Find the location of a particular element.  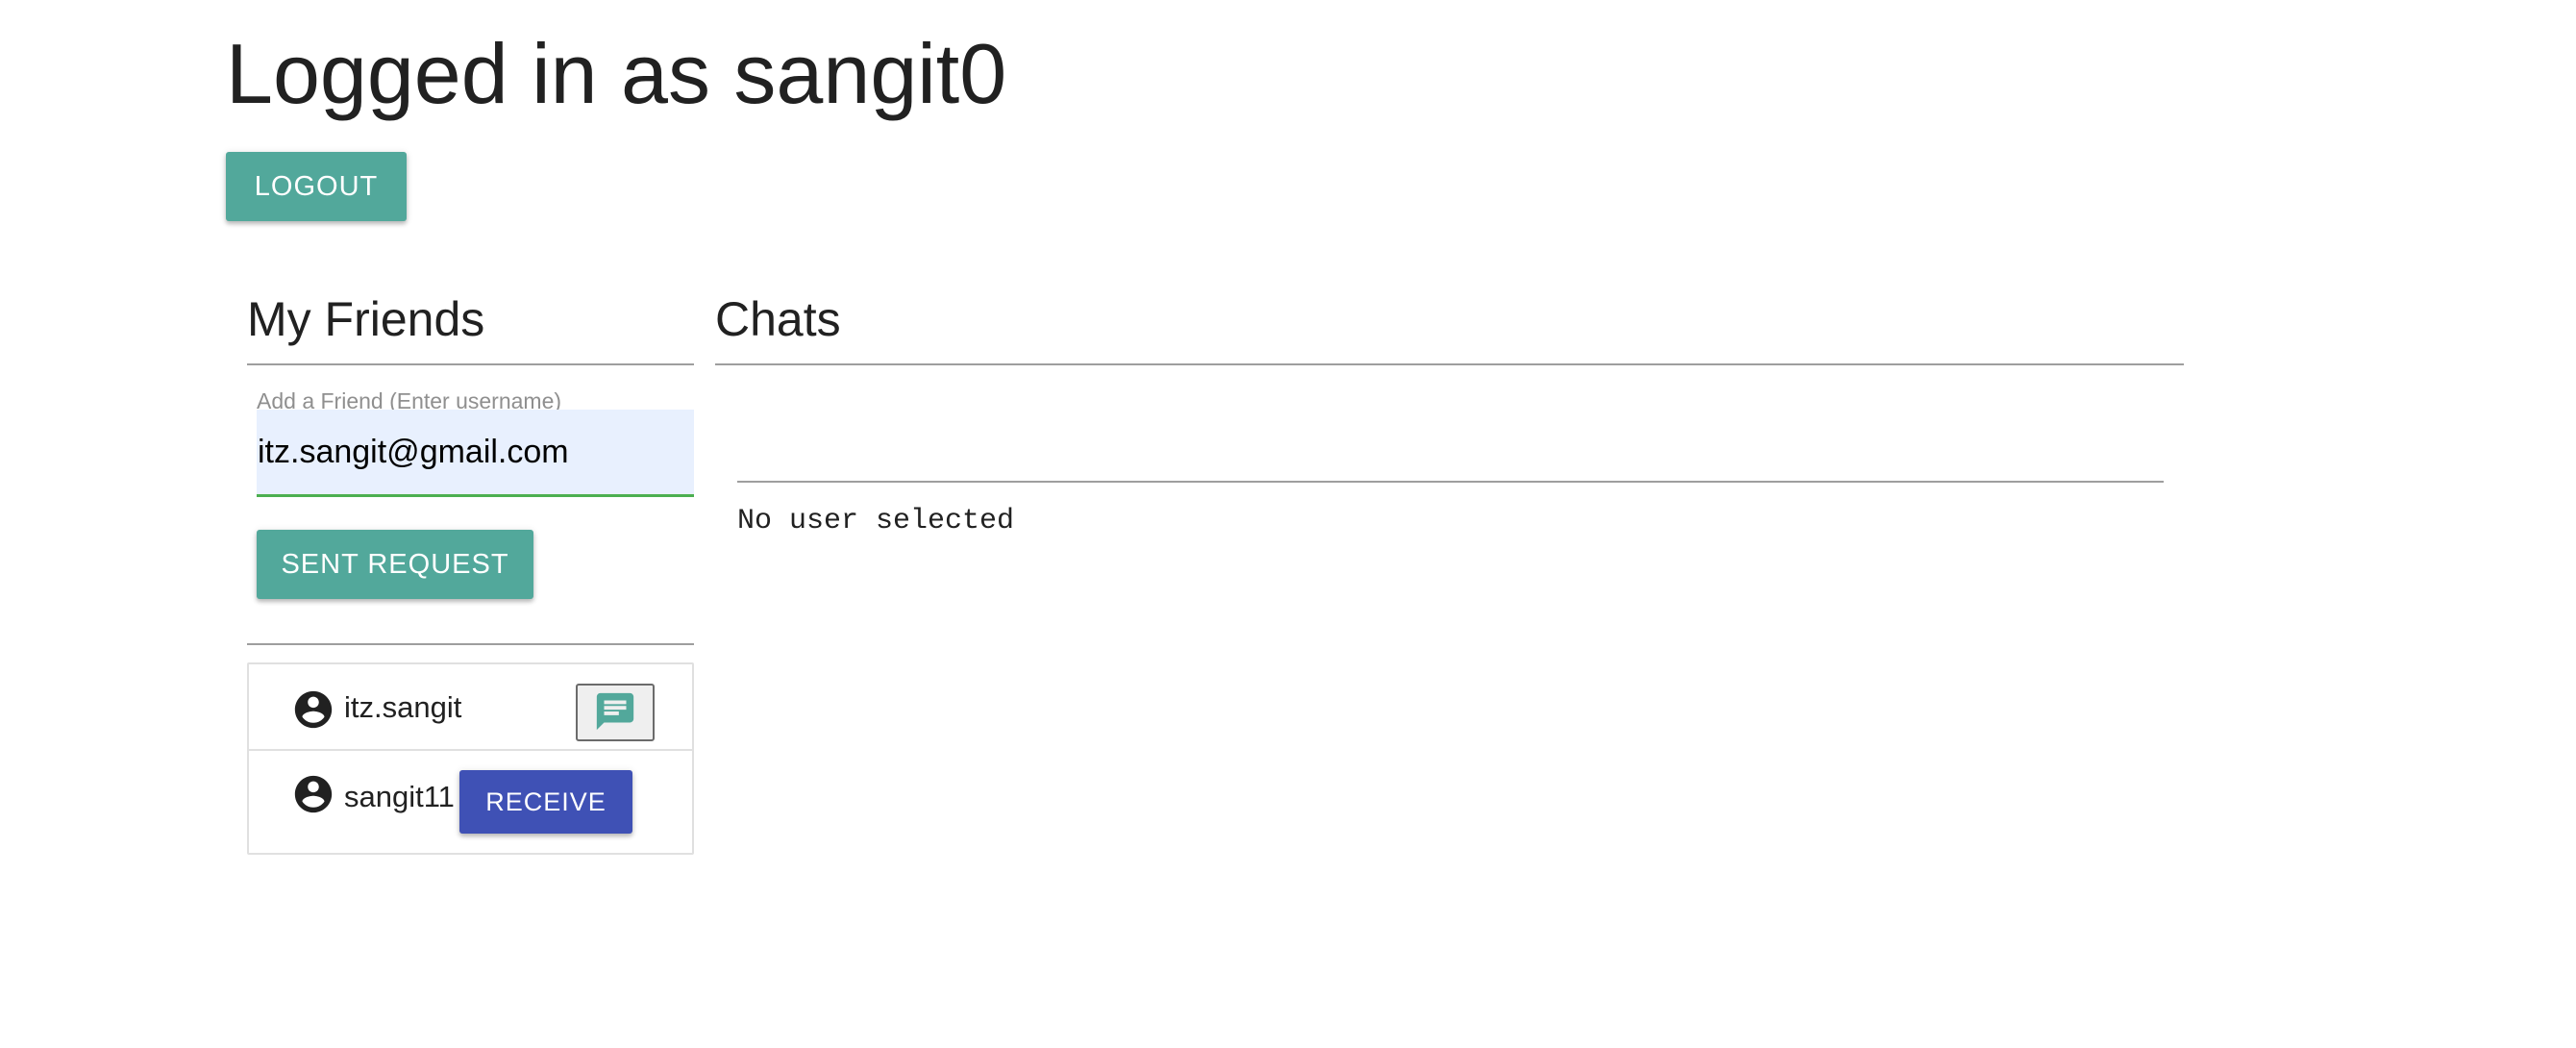

friend-name: sangit11 is located at coordinates (399, 797).